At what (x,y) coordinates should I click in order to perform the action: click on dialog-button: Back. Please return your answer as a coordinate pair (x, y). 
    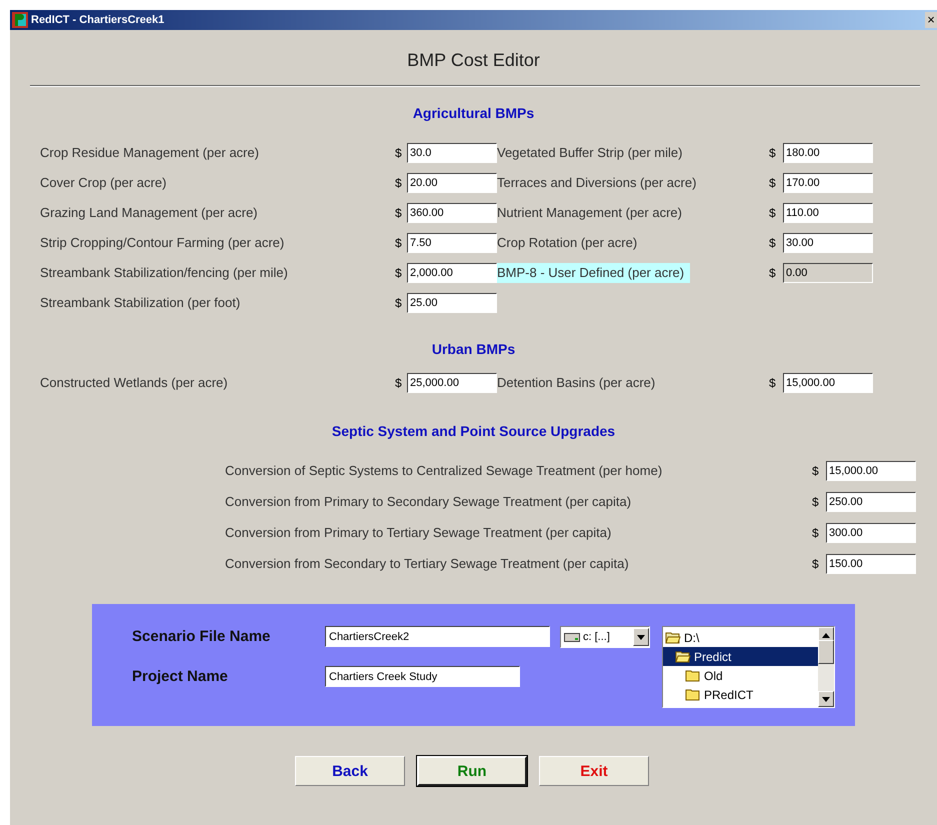
    Looking at the image, I should click on (350, 771).